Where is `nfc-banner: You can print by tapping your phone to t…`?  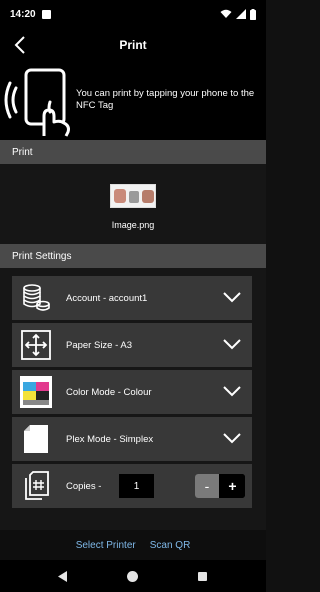
nfc-banner: You can print by tapping your phone to t… is located at coordinates (133, 101).